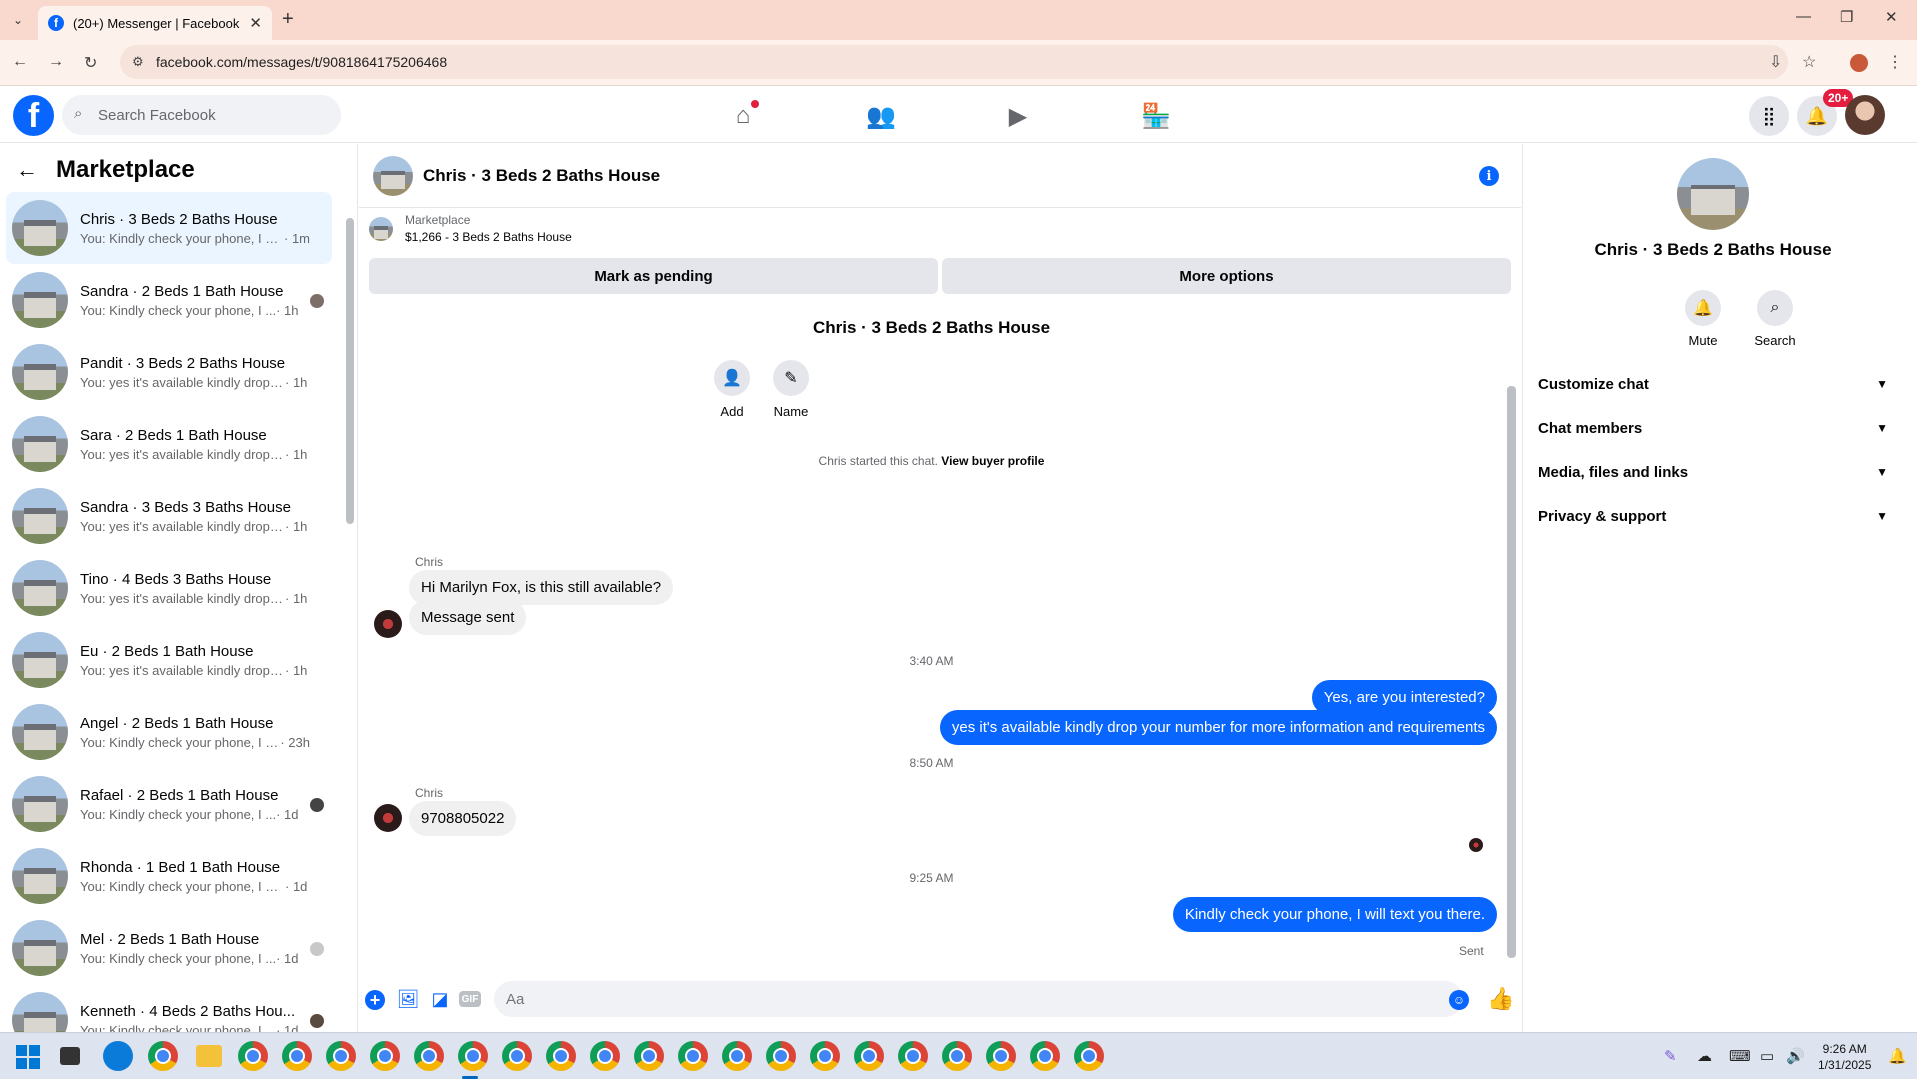  What do you see at coordinates (470, 999) in the screenshot?
I see `gif-icon: GIF` at bounding box center [470, 999].